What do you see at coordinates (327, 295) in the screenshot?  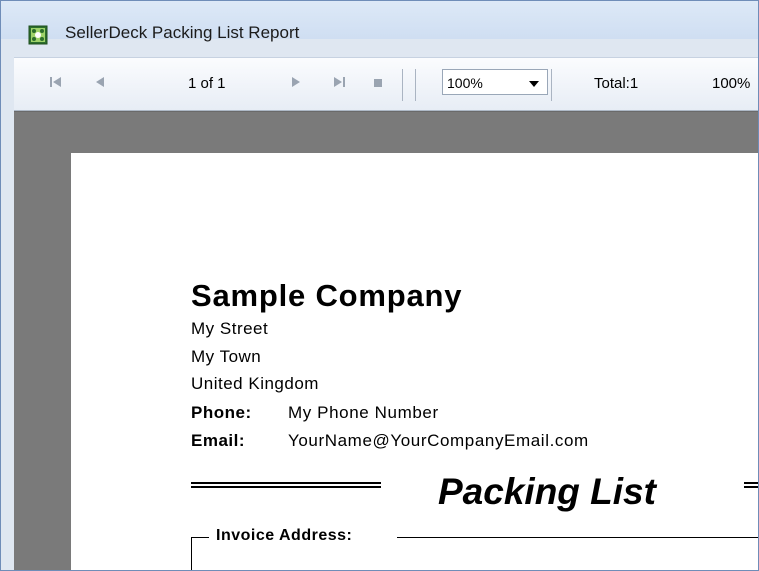 I see `company-name: Sample Company` at bounding box center [327, 295].